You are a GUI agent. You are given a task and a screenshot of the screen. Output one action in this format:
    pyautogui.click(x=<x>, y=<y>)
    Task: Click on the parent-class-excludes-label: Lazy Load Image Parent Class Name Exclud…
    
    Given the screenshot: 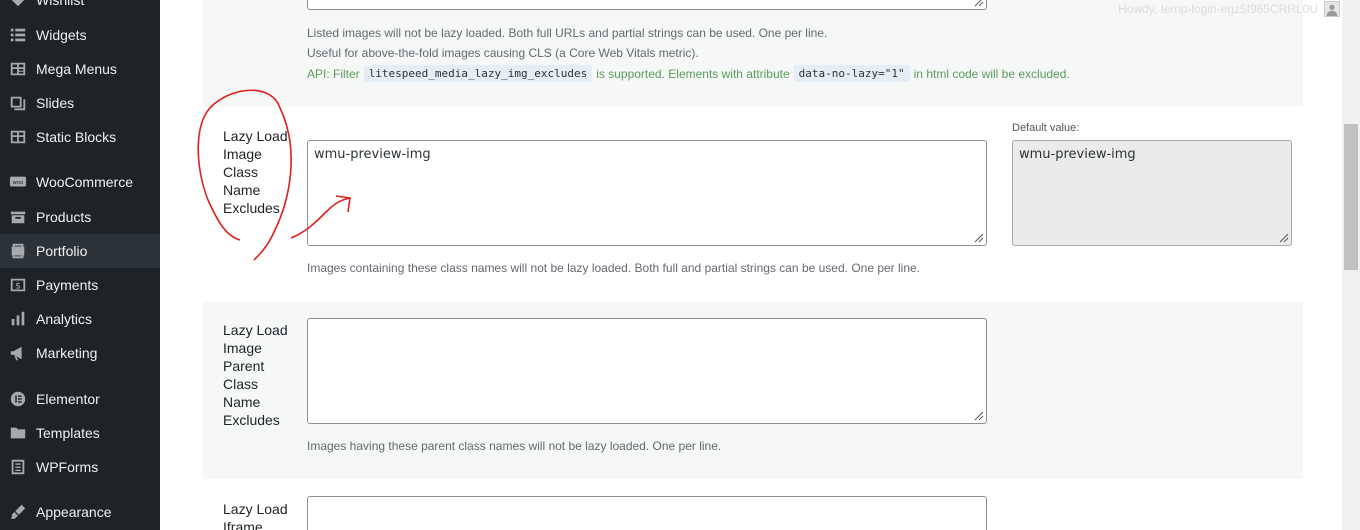 What is the action you would take?
    pyautogui.click(x=255, y=375)
    